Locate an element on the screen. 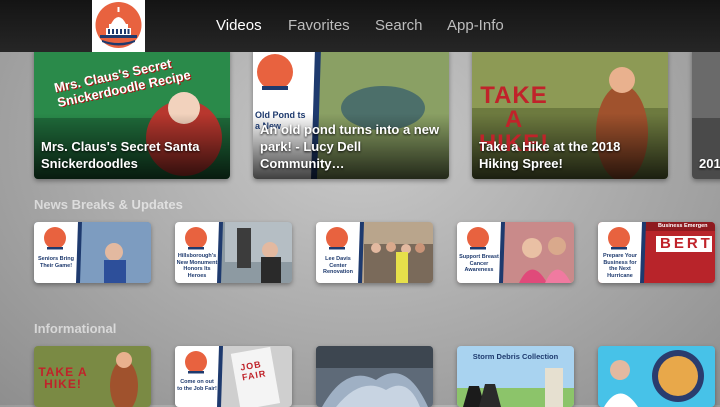 Image resolution: width=720 pixels, height=407 pixels. news-video-card: Seniors Bring Their Game! is located at coordinates (92, 252).